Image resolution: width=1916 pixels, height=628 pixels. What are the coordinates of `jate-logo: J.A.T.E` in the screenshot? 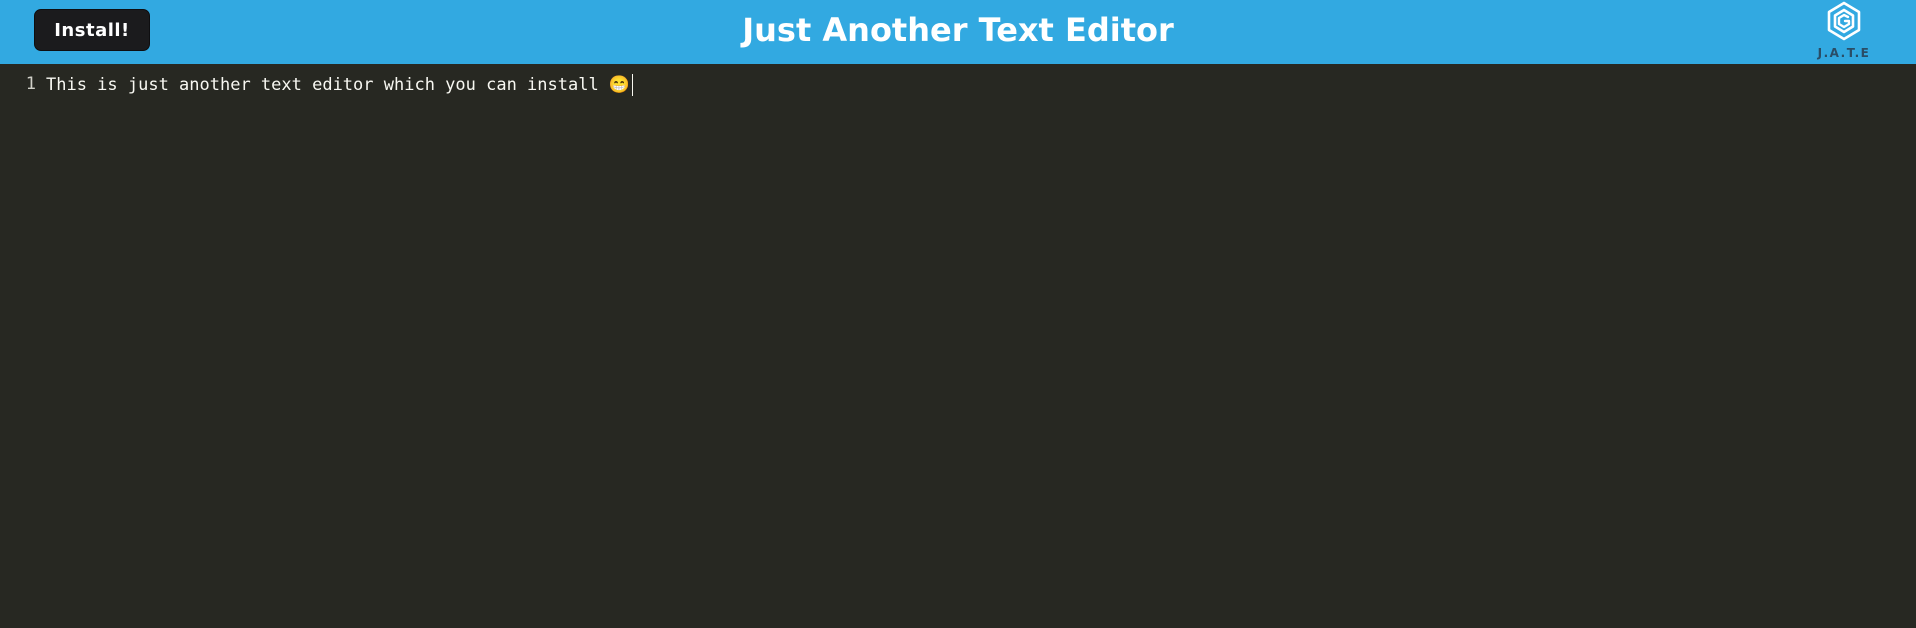 It's located at (1844, 32).